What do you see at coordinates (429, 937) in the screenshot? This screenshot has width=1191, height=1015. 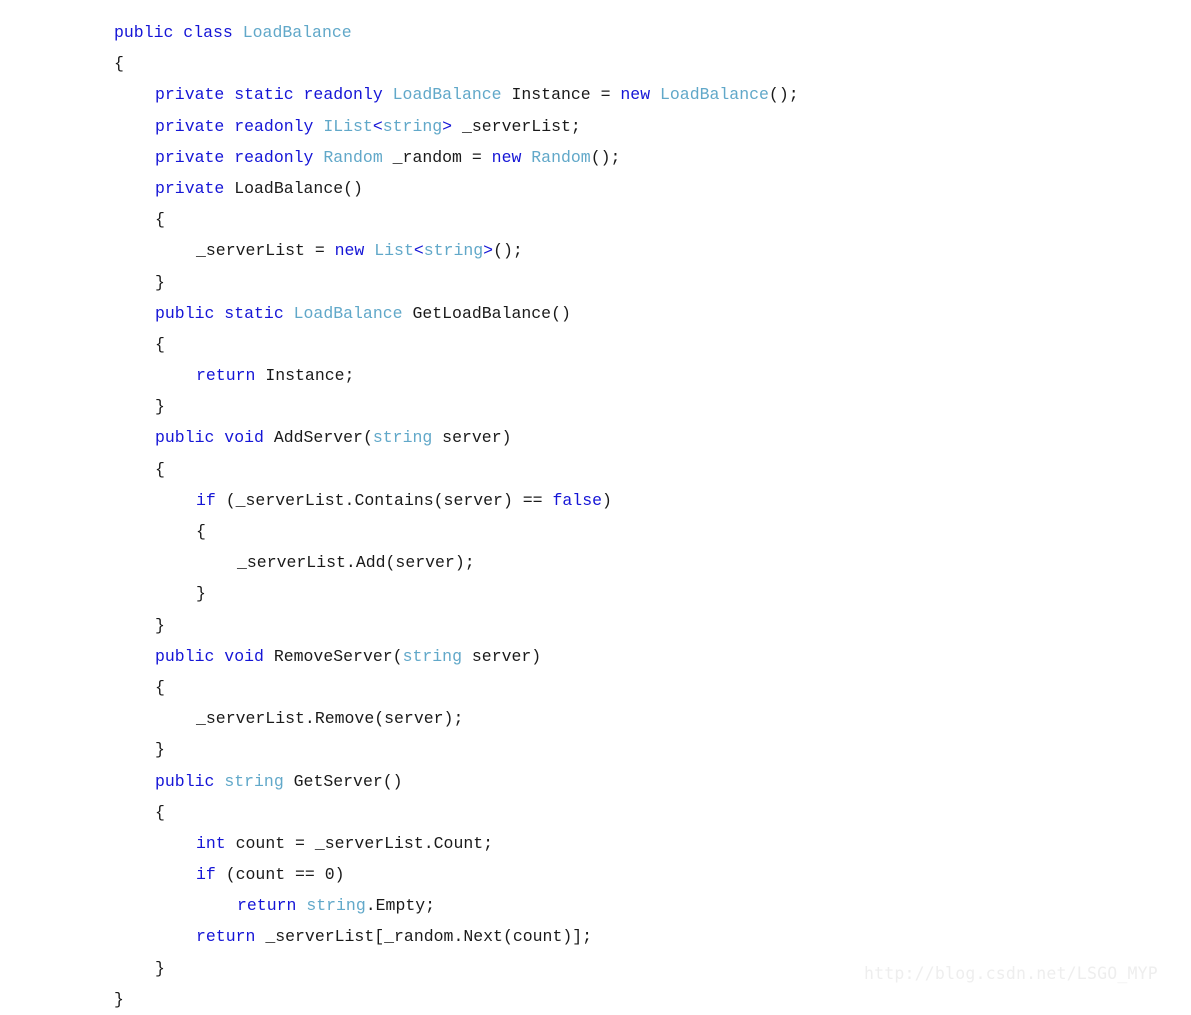 I see `code-token-pl: _serverList[_random.Next(count)];` at bounding box center [429, 937].